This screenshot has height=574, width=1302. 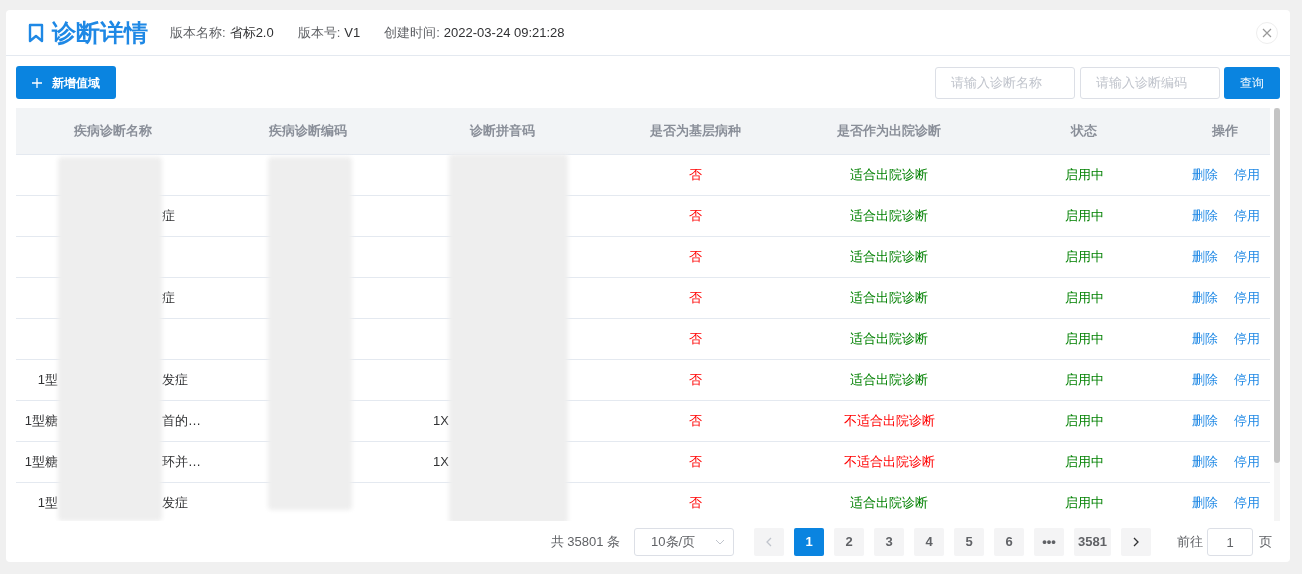 I want to click on jump-label: 前往, so click(x=1190, y=542).